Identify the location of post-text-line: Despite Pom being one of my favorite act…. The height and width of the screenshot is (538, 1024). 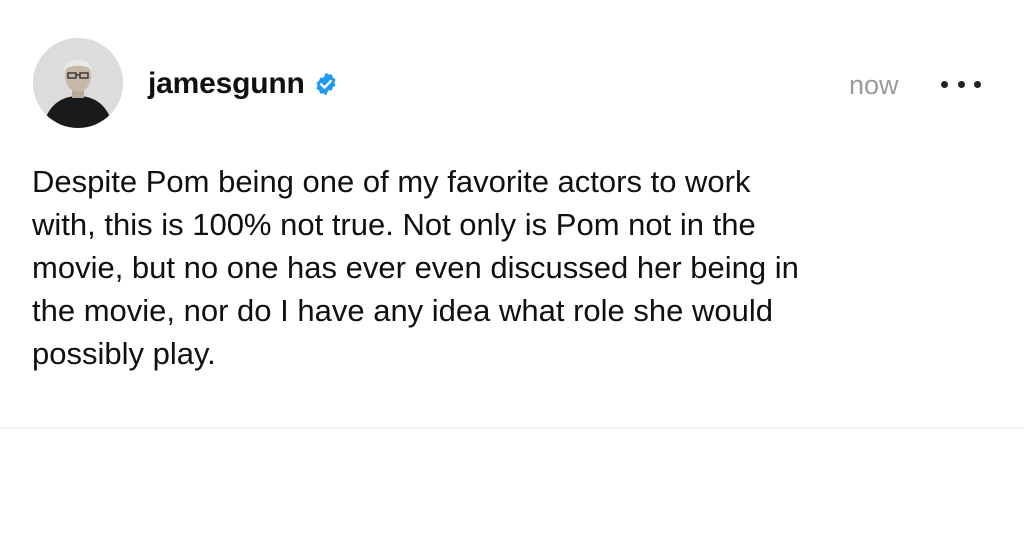
(391, 181).